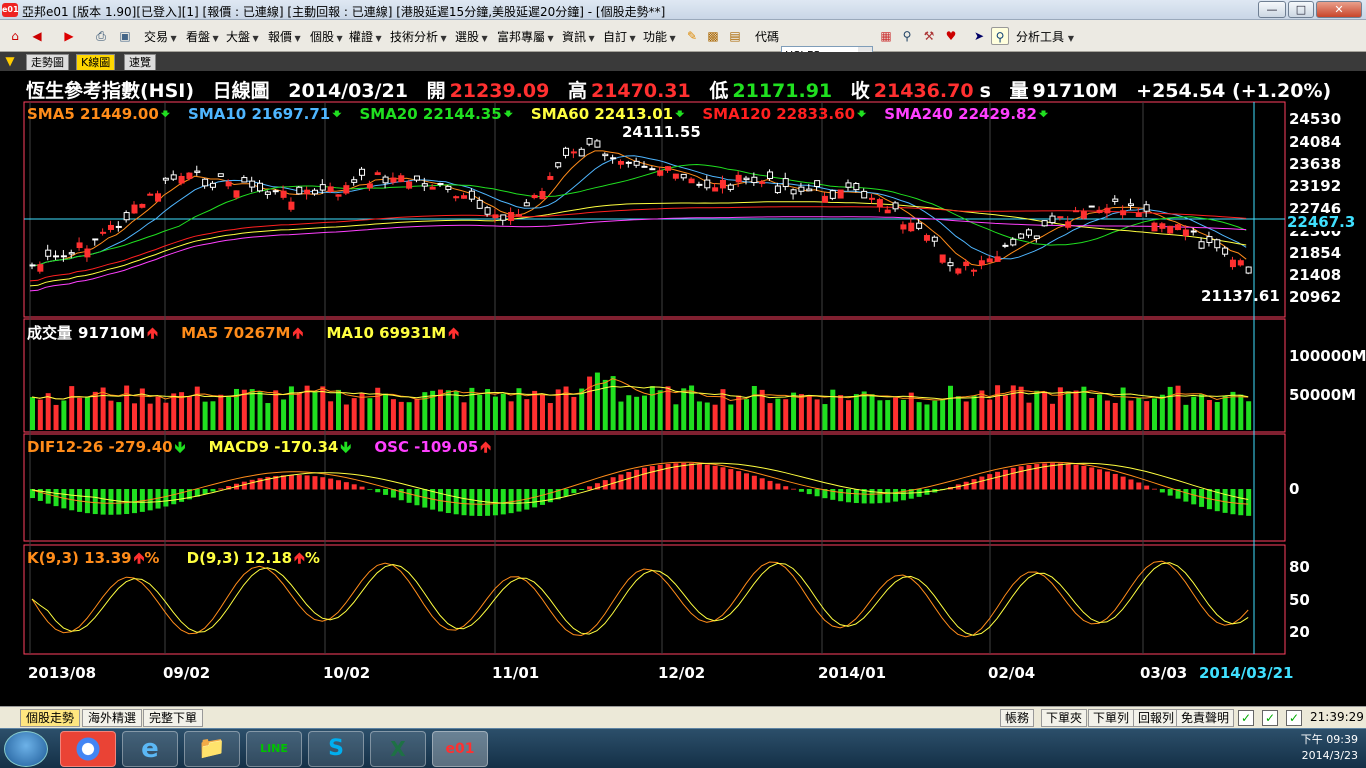 The image size is (1366, 768). Describe the element at coordinates (578, 36) in the screenshot. I see `menu-item-9: 資訊 ▼` at that location.